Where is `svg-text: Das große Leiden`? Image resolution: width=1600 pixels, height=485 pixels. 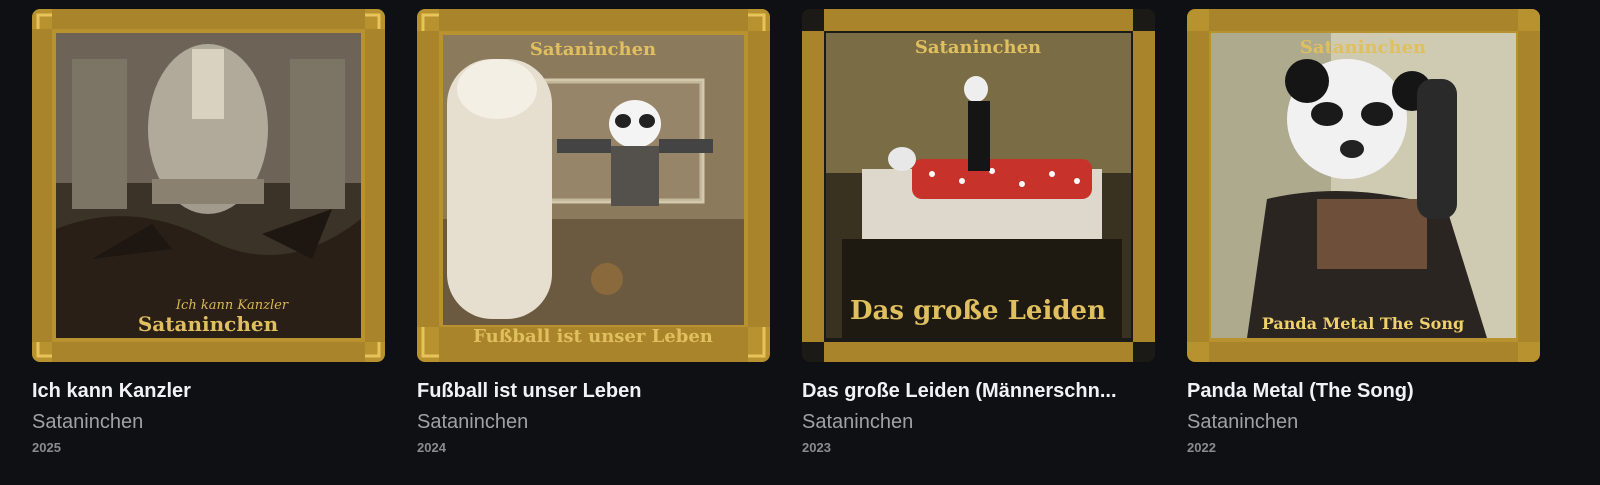
svg-text: Das große Leiden is located at coordinates (978, 311).